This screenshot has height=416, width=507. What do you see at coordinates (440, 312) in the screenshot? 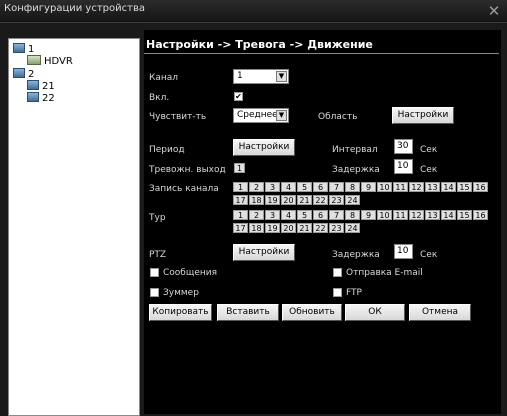
I see `cancel-button: Отмена` at bounding box center [440, 312].